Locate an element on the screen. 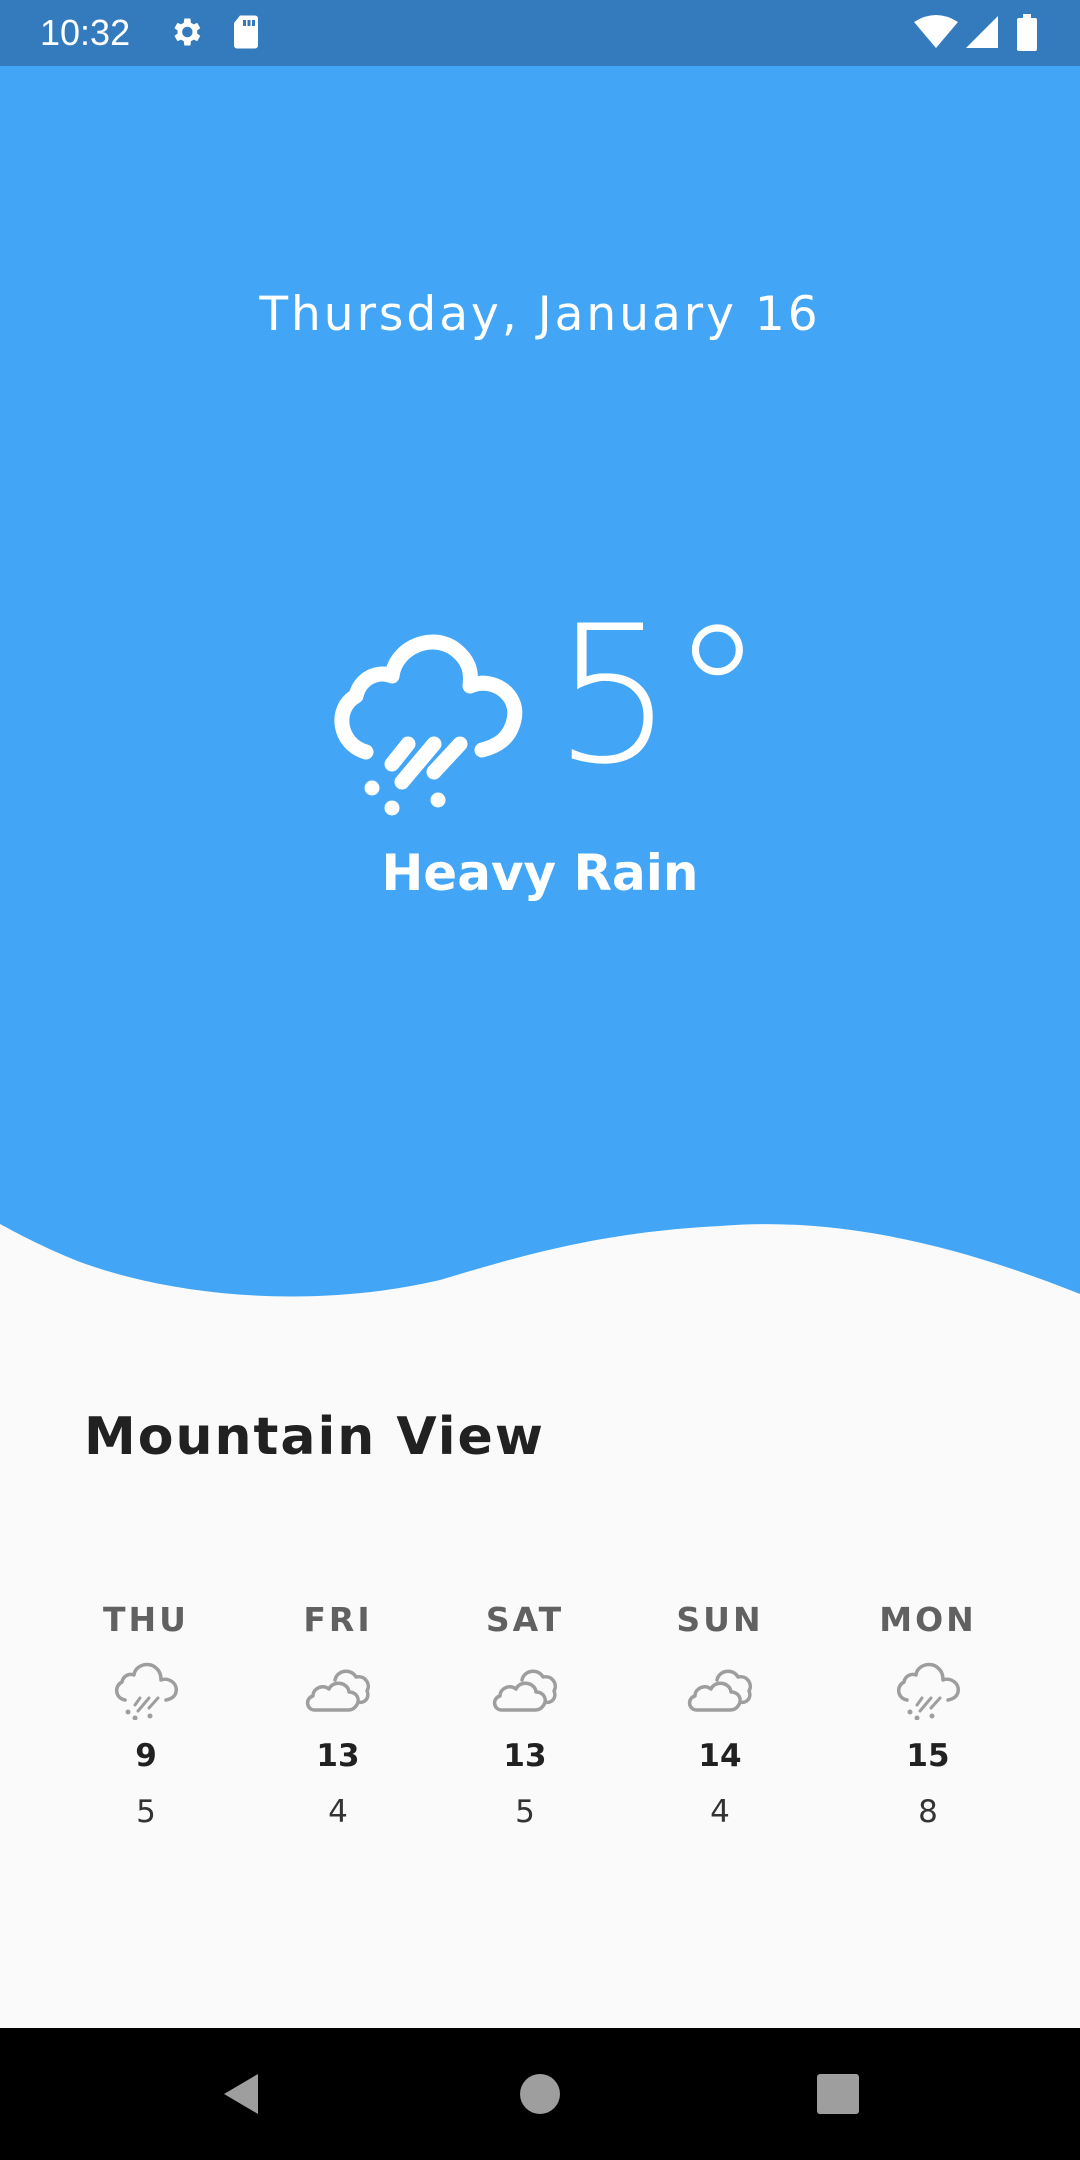 This screenshot has height=2160, width=1080. forecast-day: SUN 14 4 is located at coordinates (720, 1711).